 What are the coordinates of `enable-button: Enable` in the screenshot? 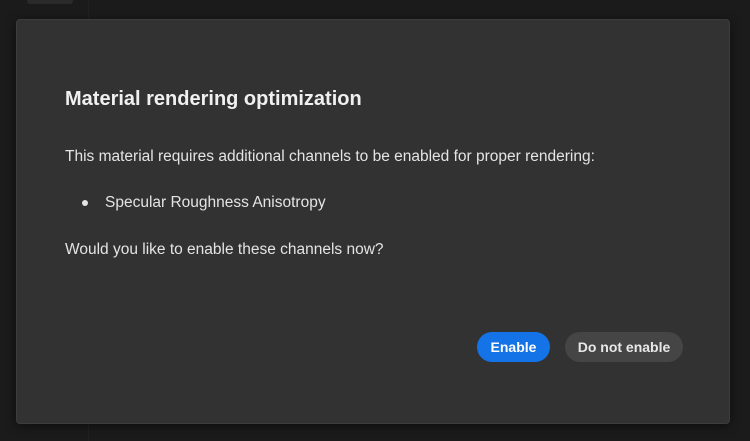 It's located at (513, 347).